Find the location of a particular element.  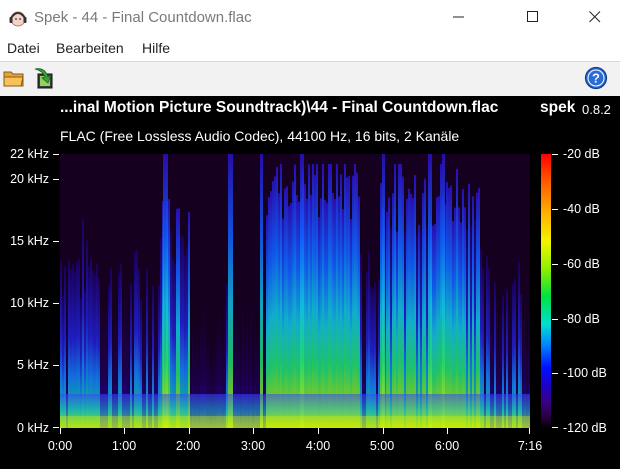

time-label: 4:00 is located at coordinates (318, 446).